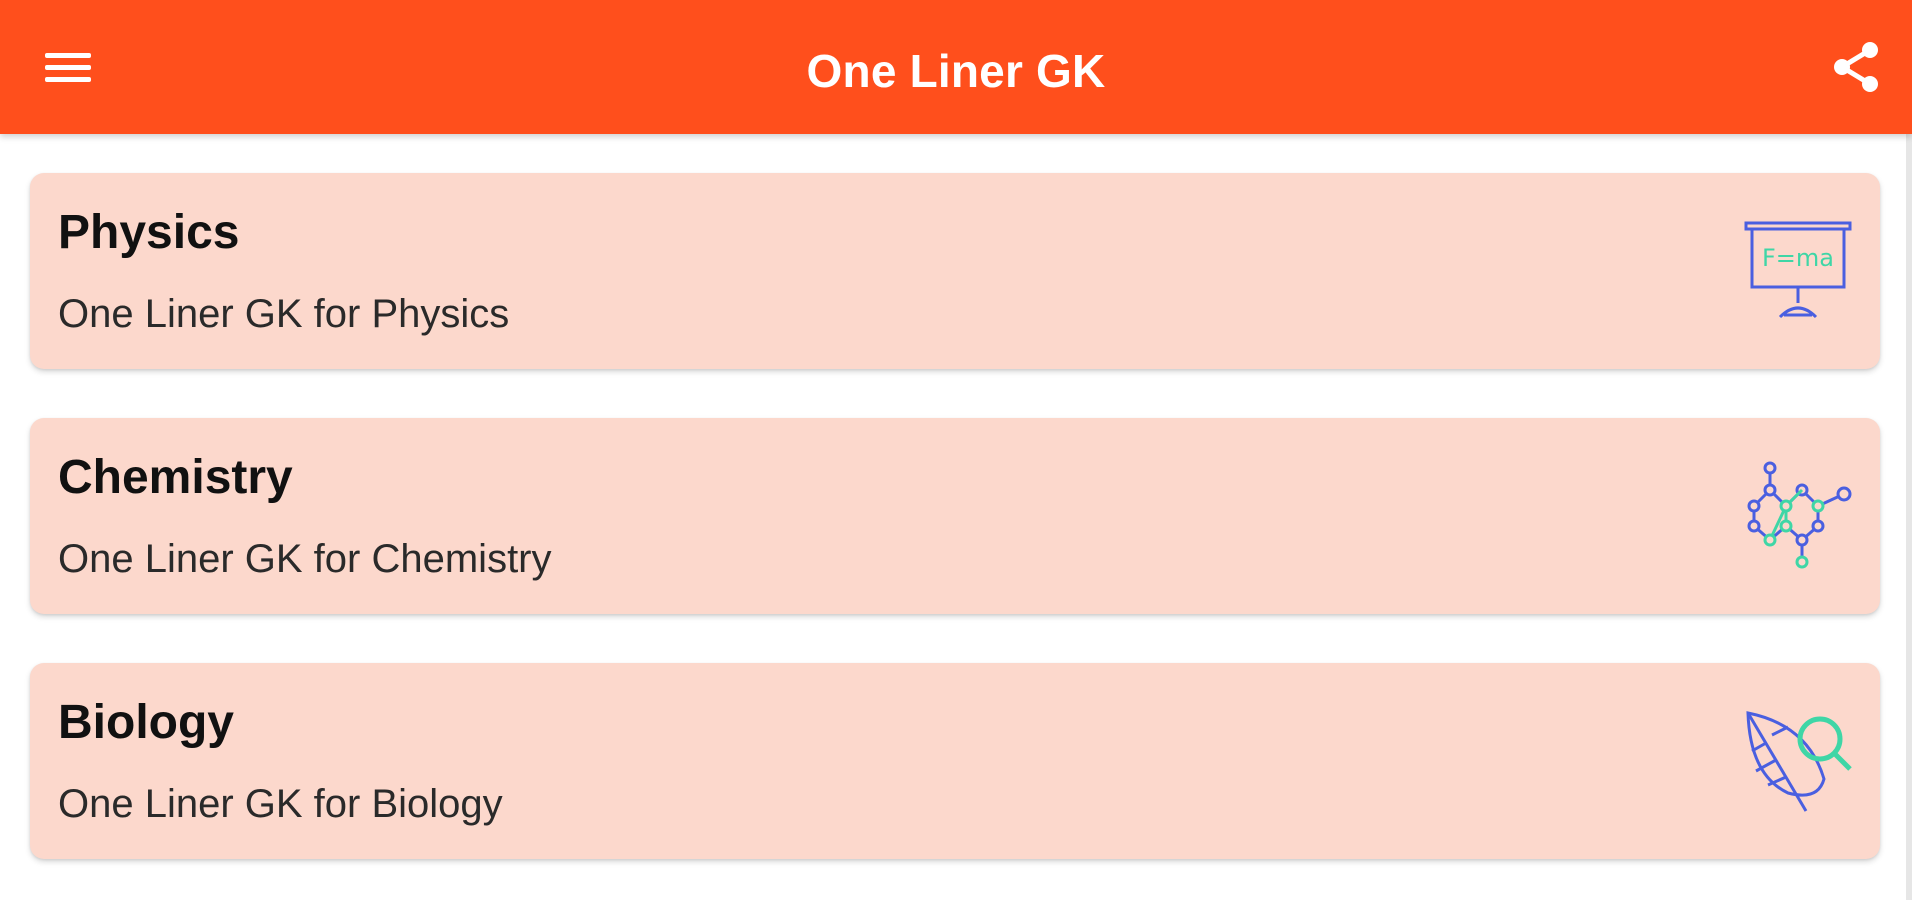 This screenshot has width=1912, height=900. Describe the element at coordinates (1909, 517) in the screenshot. I see `scrollbar-edge` at that location.